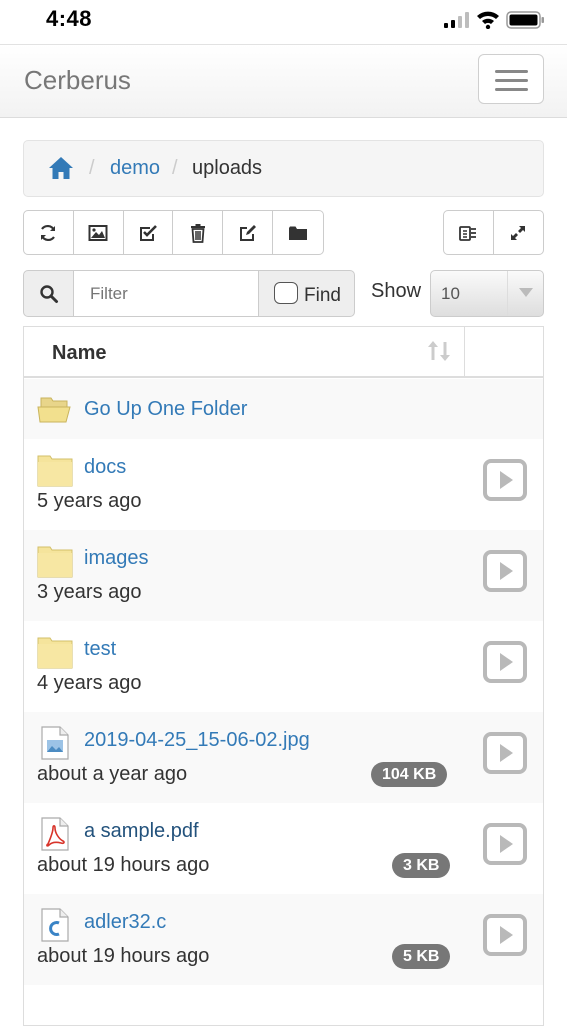  I want to click on file-age: 4 years ago, so click(89, 683).